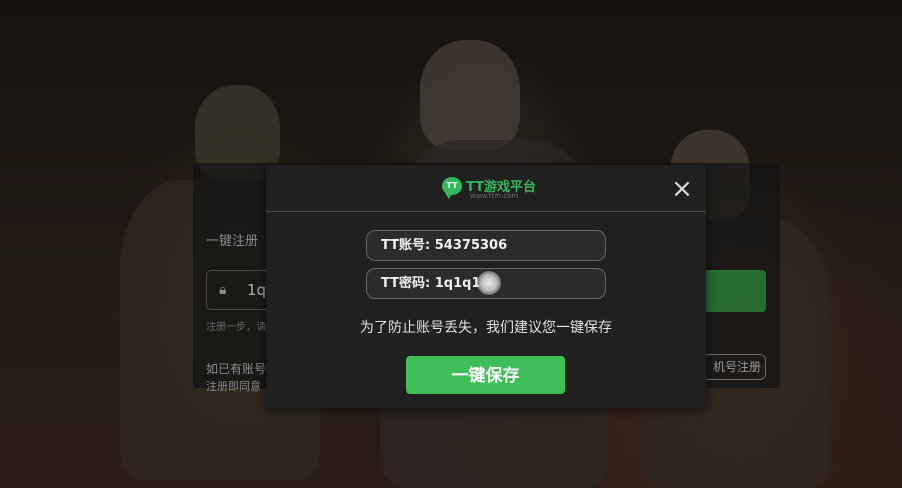  I want to click on background-hint: 注册一步，请, so click(236, 327).